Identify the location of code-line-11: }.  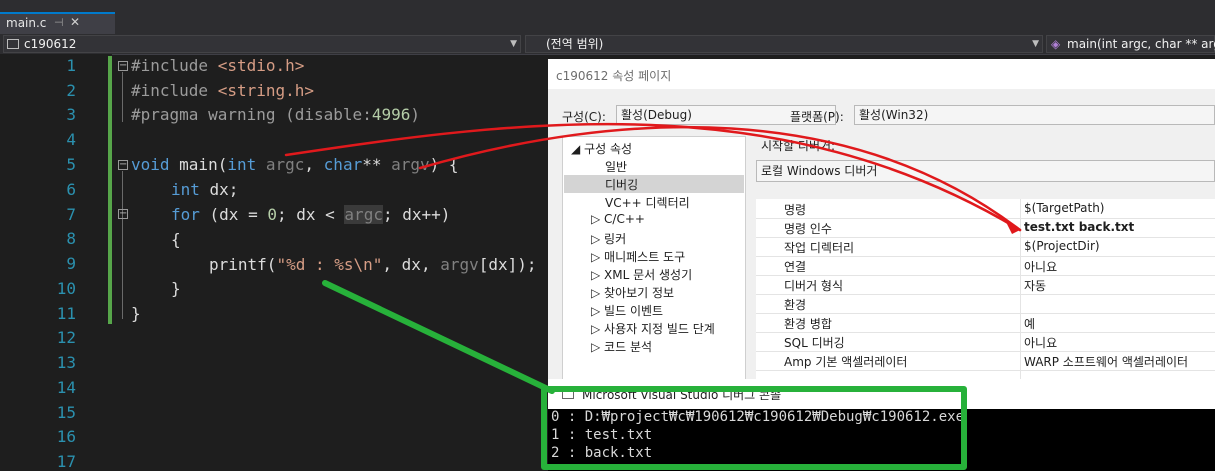
(136, 313).